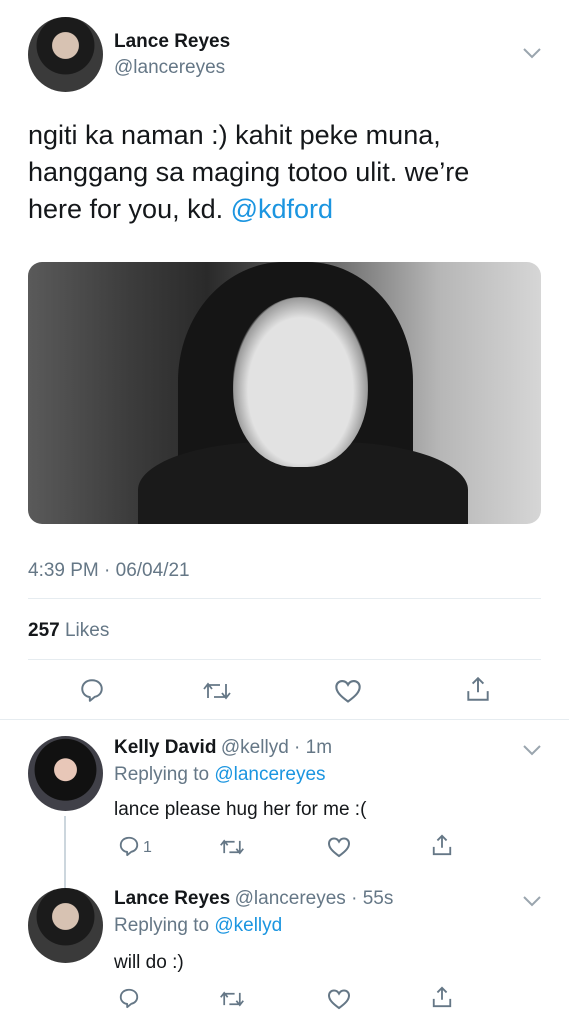 Image resolution: width=569 pixels, height=1024 pixels. What do you see at coordinates (240, 809) in the screenshot?
I see `reply-text: lance please hug her for me :(` at bounding box center [240, 809].